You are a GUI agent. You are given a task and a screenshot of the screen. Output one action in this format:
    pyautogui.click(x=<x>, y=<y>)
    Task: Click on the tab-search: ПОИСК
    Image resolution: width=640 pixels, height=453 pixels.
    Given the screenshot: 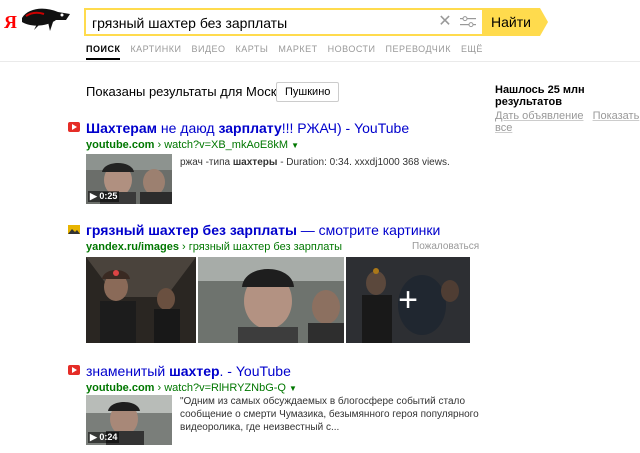 What is the action you would take?
    pyautogui.click(x=103, y=52)
    